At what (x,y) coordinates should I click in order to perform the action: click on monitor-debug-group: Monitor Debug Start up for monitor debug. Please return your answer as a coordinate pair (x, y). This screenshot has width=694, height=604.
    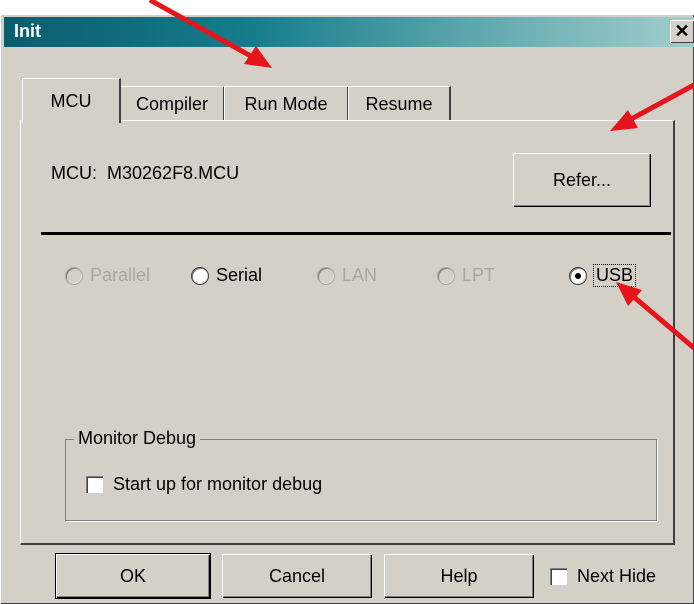
    Looking at the image, I should click on (361, 474).